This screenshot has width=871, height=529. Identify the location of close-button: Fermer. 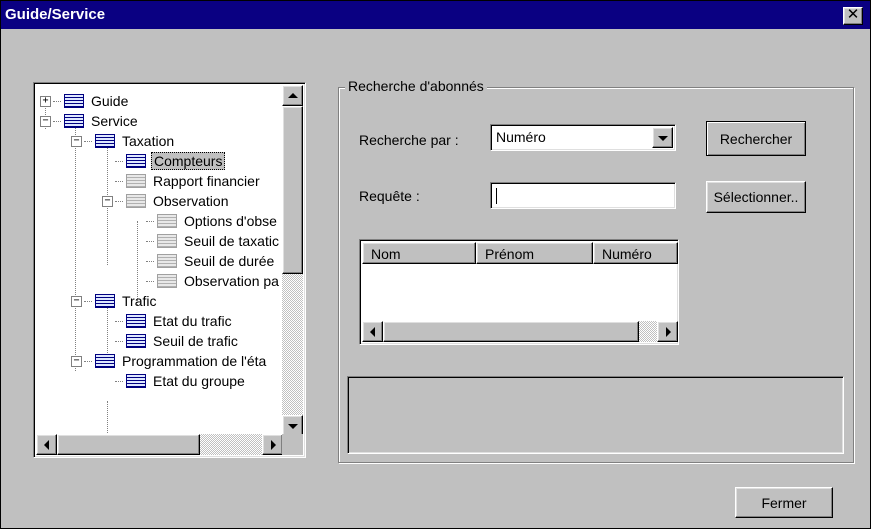
(784, 502).